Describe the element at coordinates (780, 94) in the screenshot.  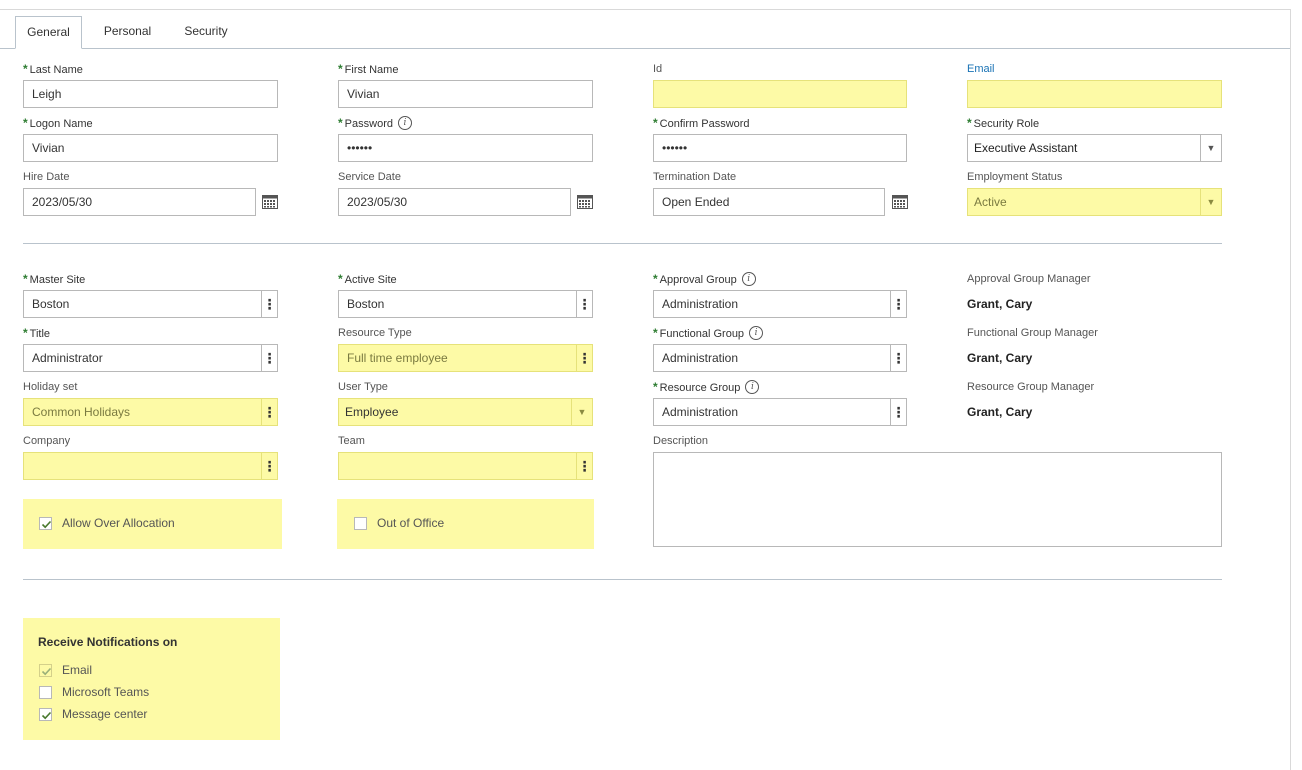
I see `id-input` at that location.